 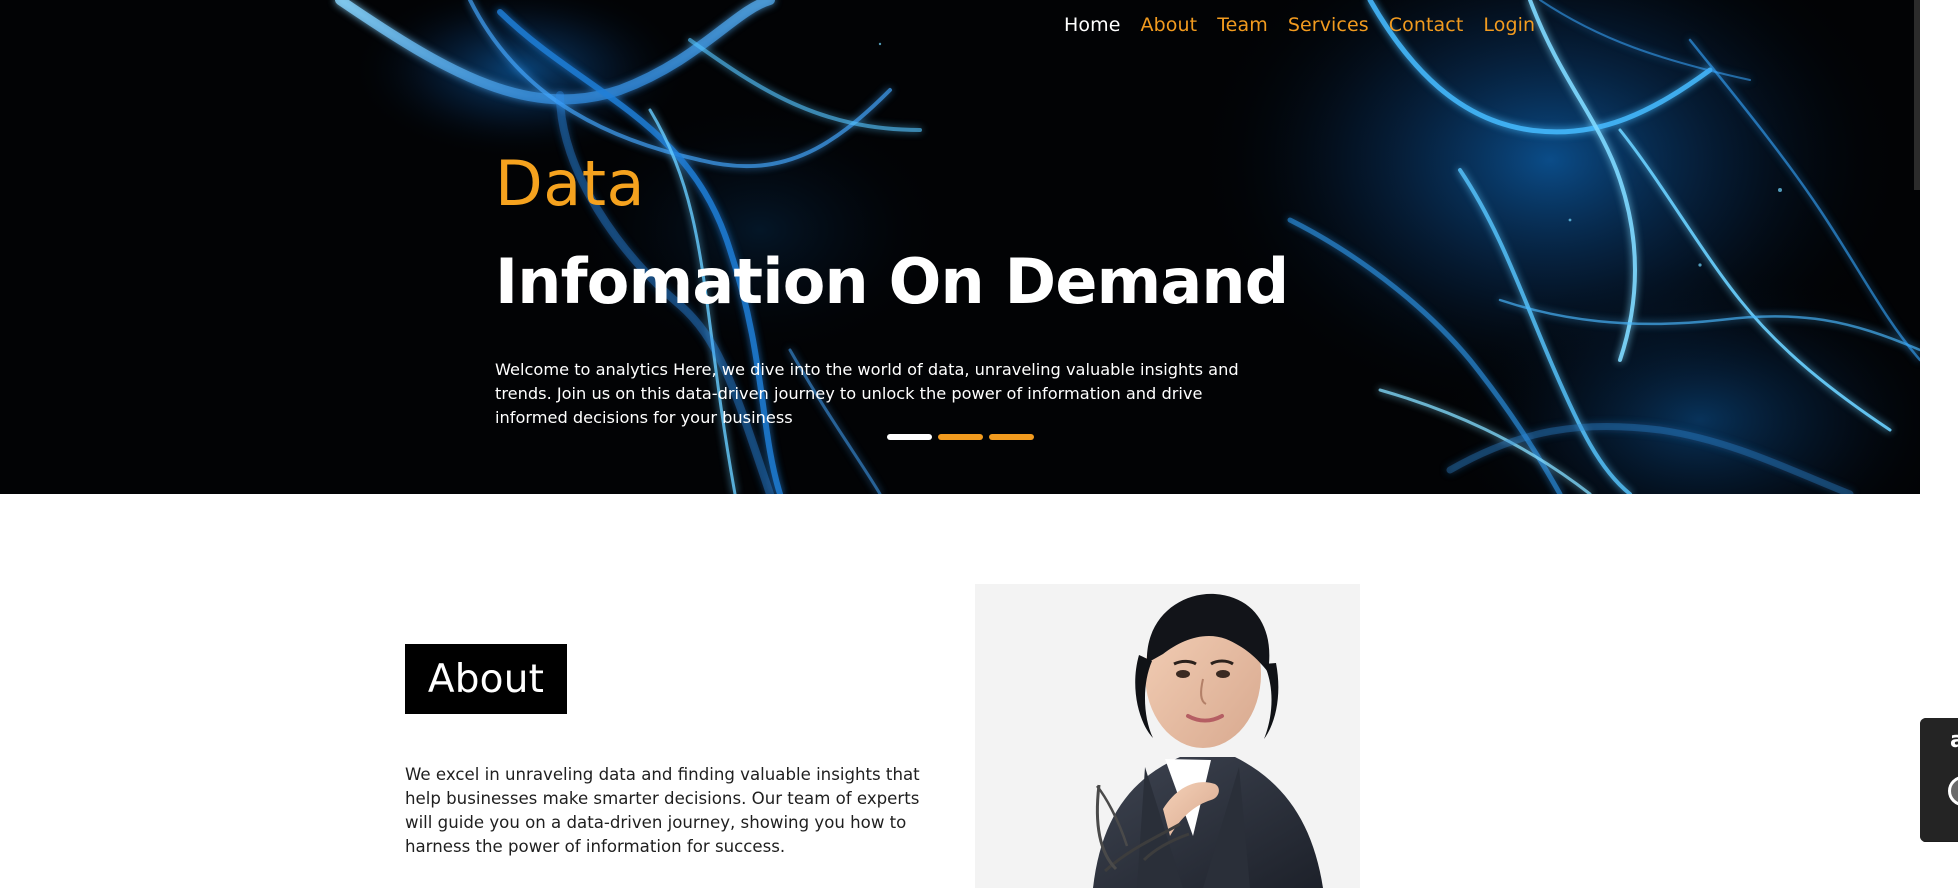 What do you see at coordinates (1169, 25) in the screenshot?
I see `nav-item-about: About` at bounding box center [1169, 25].